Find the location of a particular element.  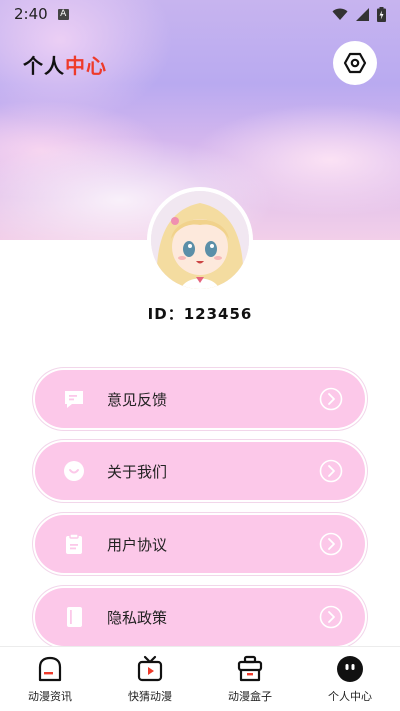

bottom-tab-bar: 动漫资讯 快猜动漫 动漫盒子 个人中心 is located at coordinates (200, 678).